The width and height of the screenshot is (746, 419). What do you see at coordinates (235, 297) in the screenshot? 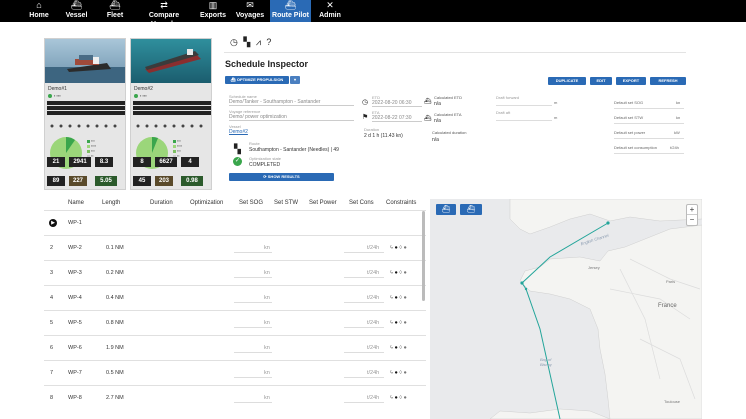
I see `table-row: 4 WP-4 0.4 NM kn t/24h ϟ ● ◊ ●` at bounding box center [235, 297].